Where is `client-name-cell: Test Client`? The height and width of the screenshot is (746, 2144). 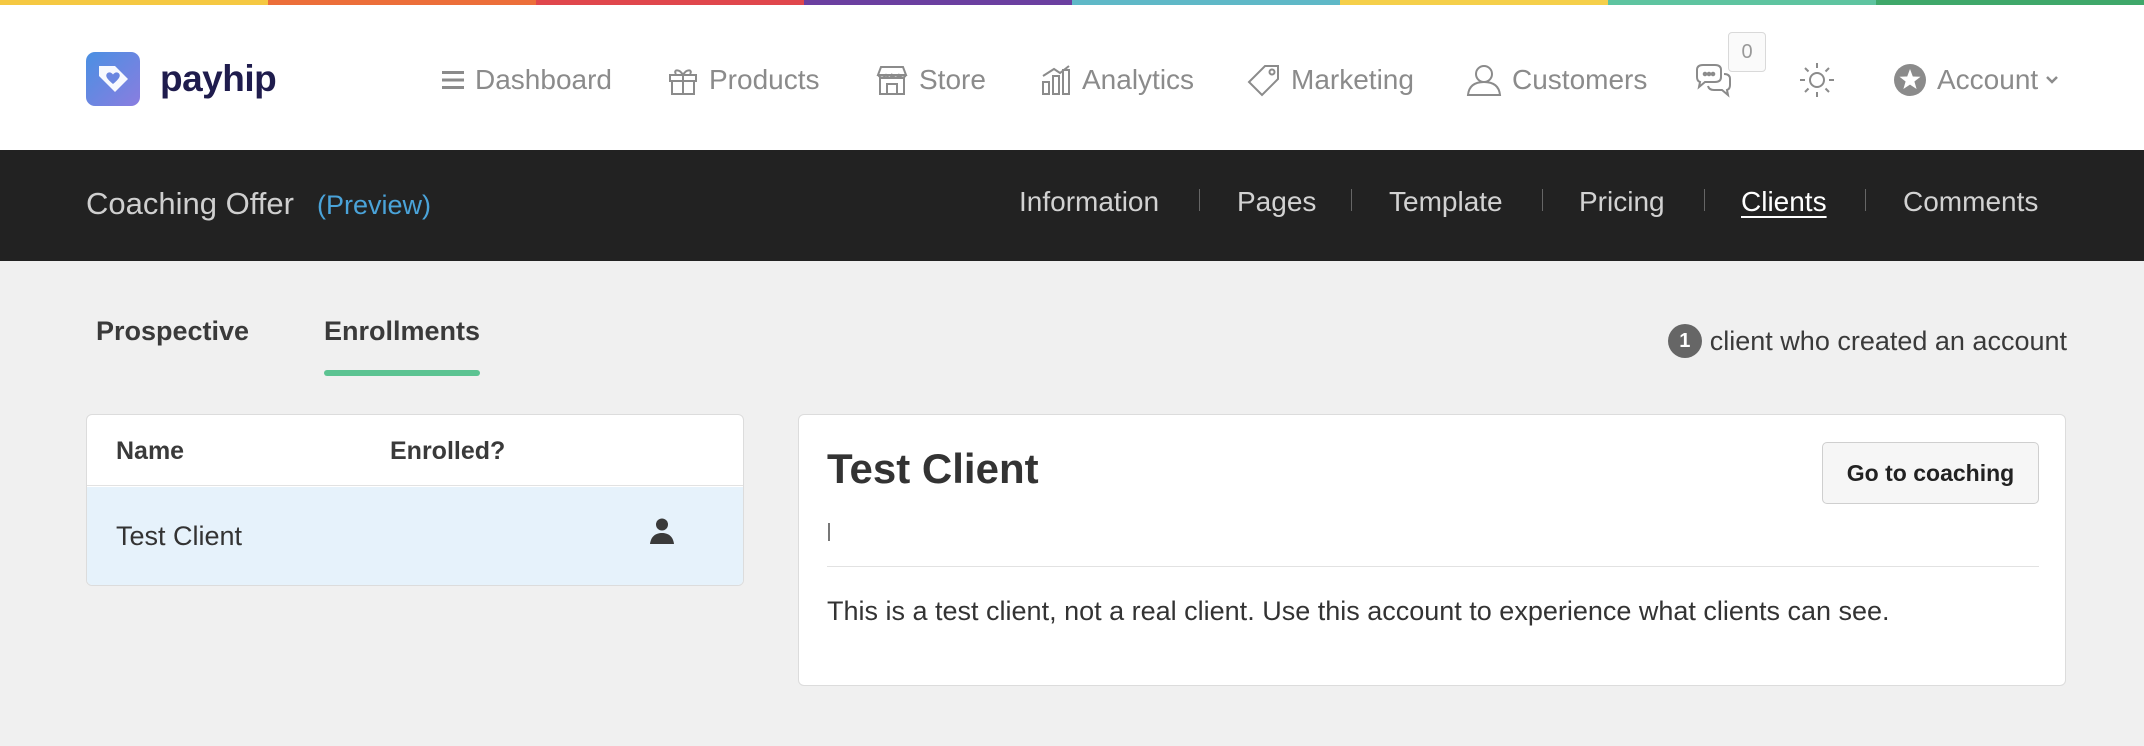
client-name-cell: Test Client is located at coordinates (179, 536).